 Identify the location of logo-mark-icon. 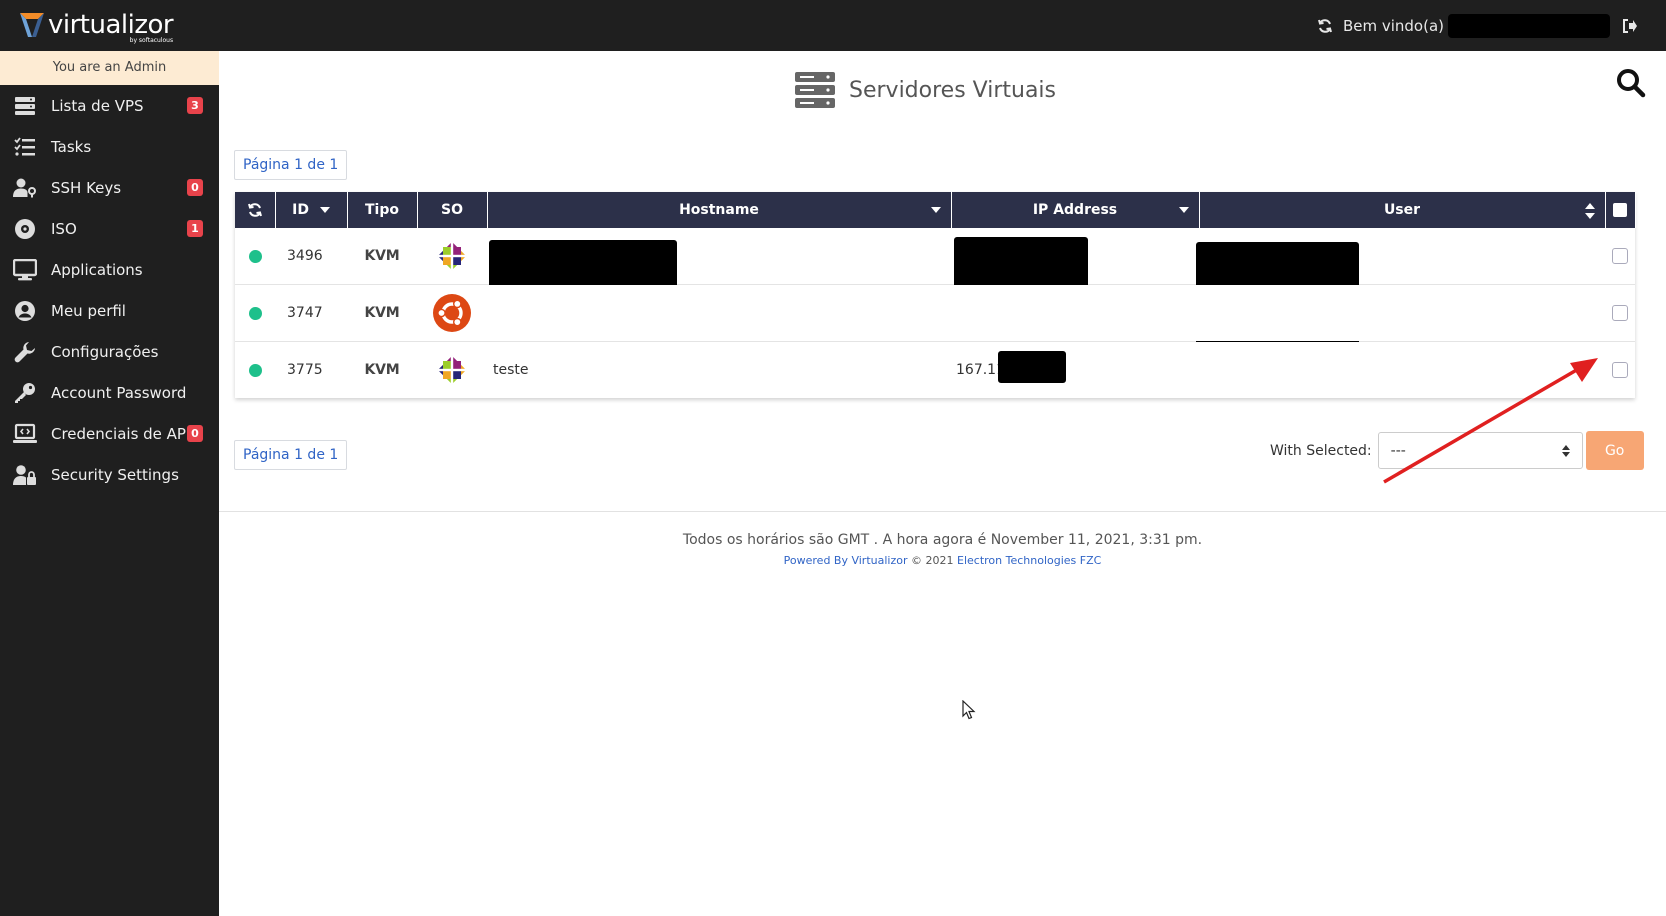
(32, 25).